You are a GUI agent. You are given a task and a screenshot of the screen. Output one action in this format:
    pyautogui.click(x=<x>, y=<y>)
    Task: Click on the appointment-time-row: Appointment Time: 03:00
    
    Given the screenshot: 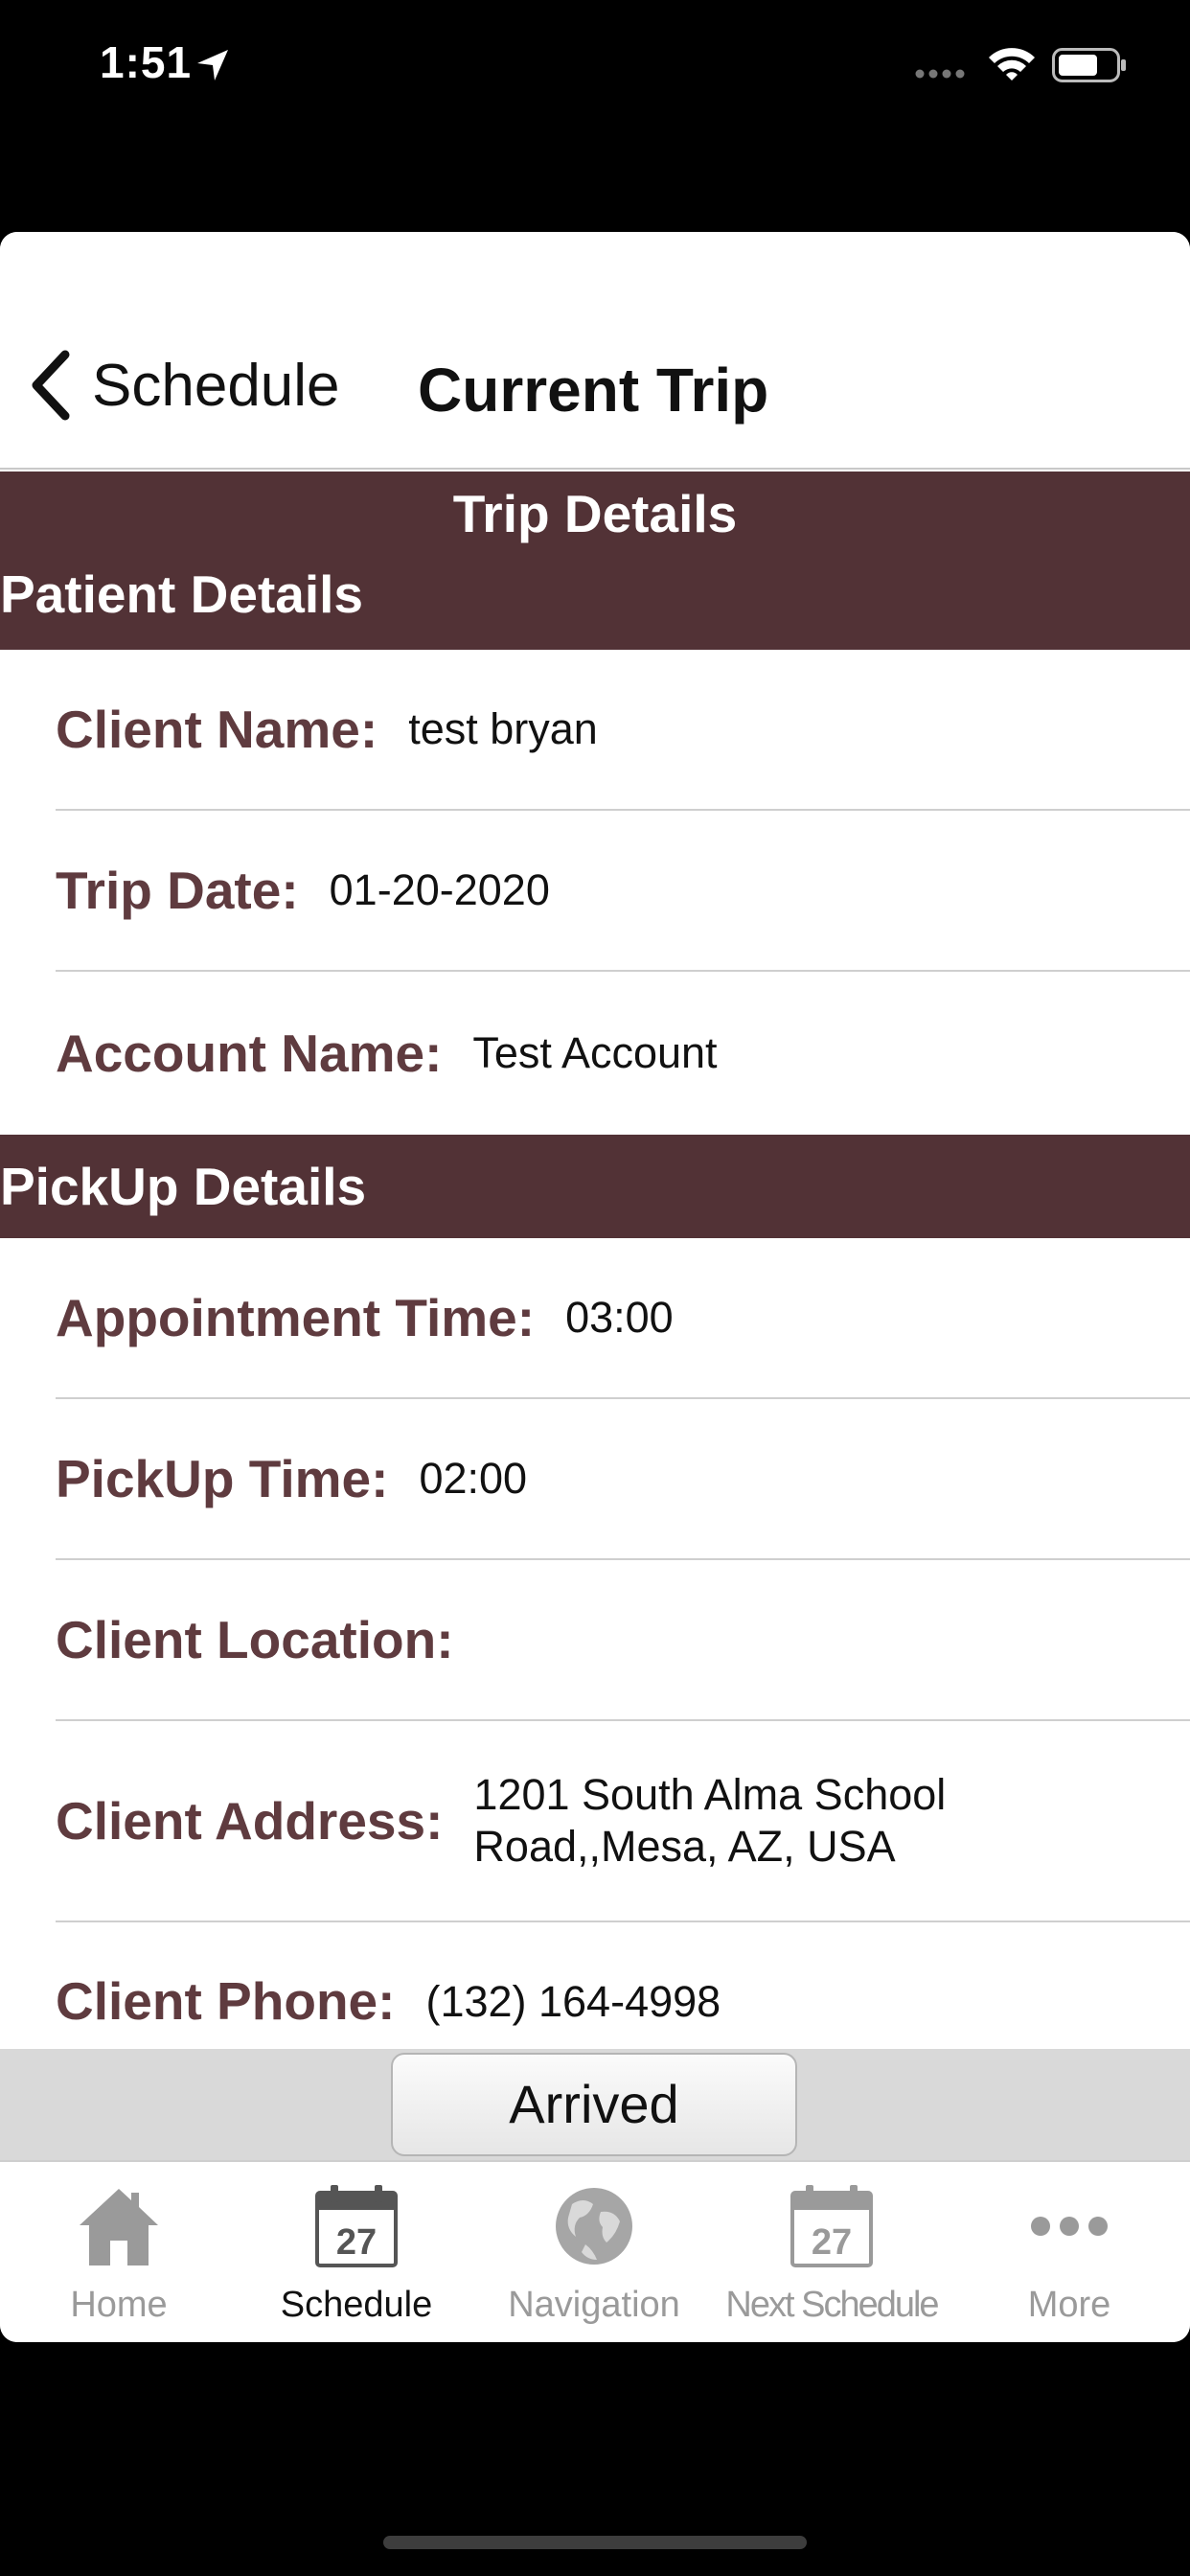 What is the action you would take?
    pyautogui.click(x=623, y=1318)
    